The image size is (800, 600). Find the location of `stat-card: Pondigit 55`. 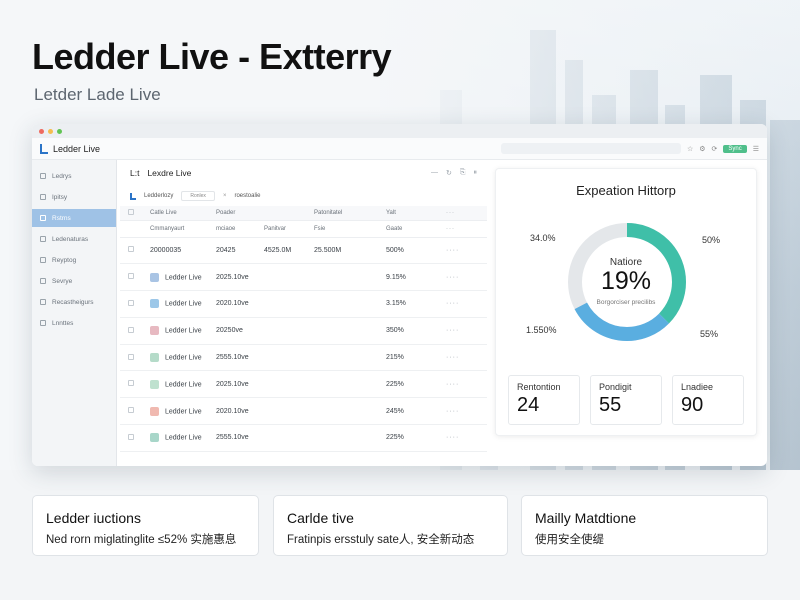

stat-card: Pondigit 55 is located at coordinates (626, 400).